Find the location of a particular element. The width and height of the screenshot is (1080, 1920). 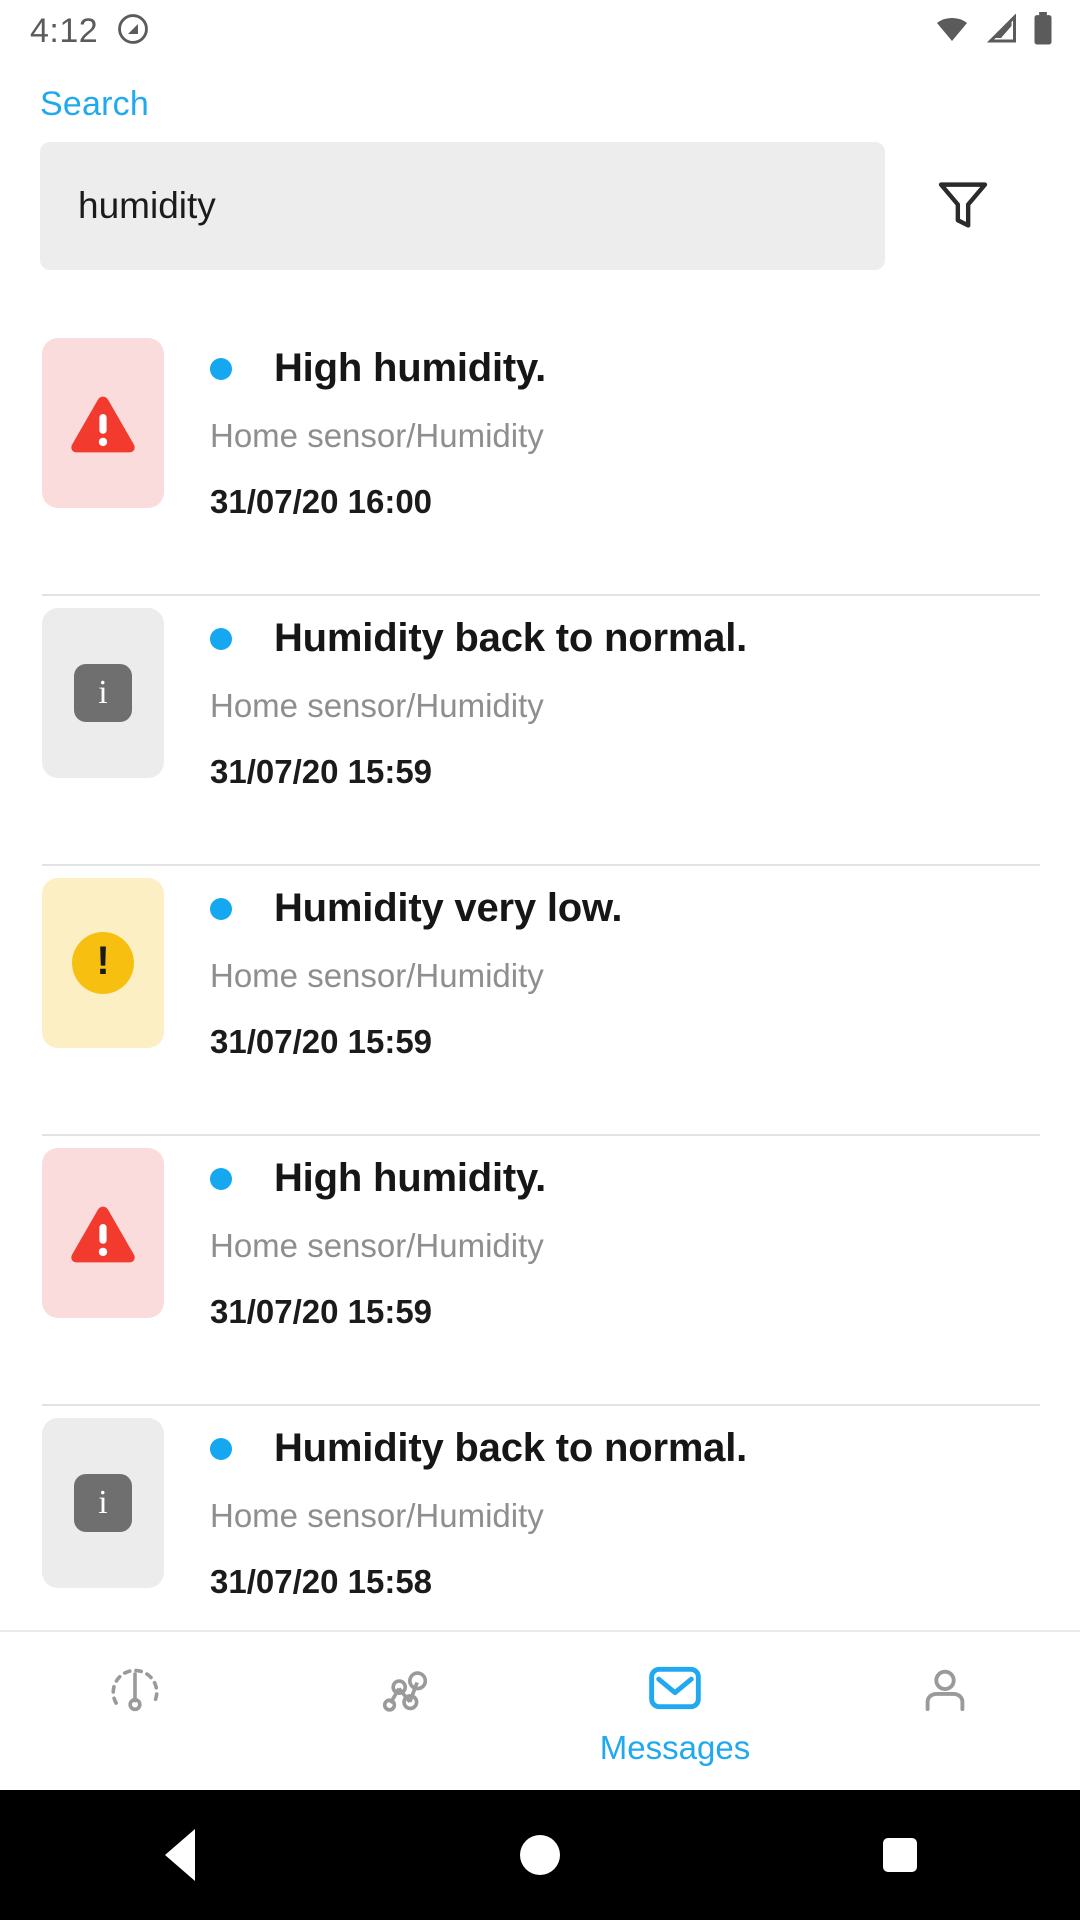

tab-profile is located at coordinates (945, 1712).